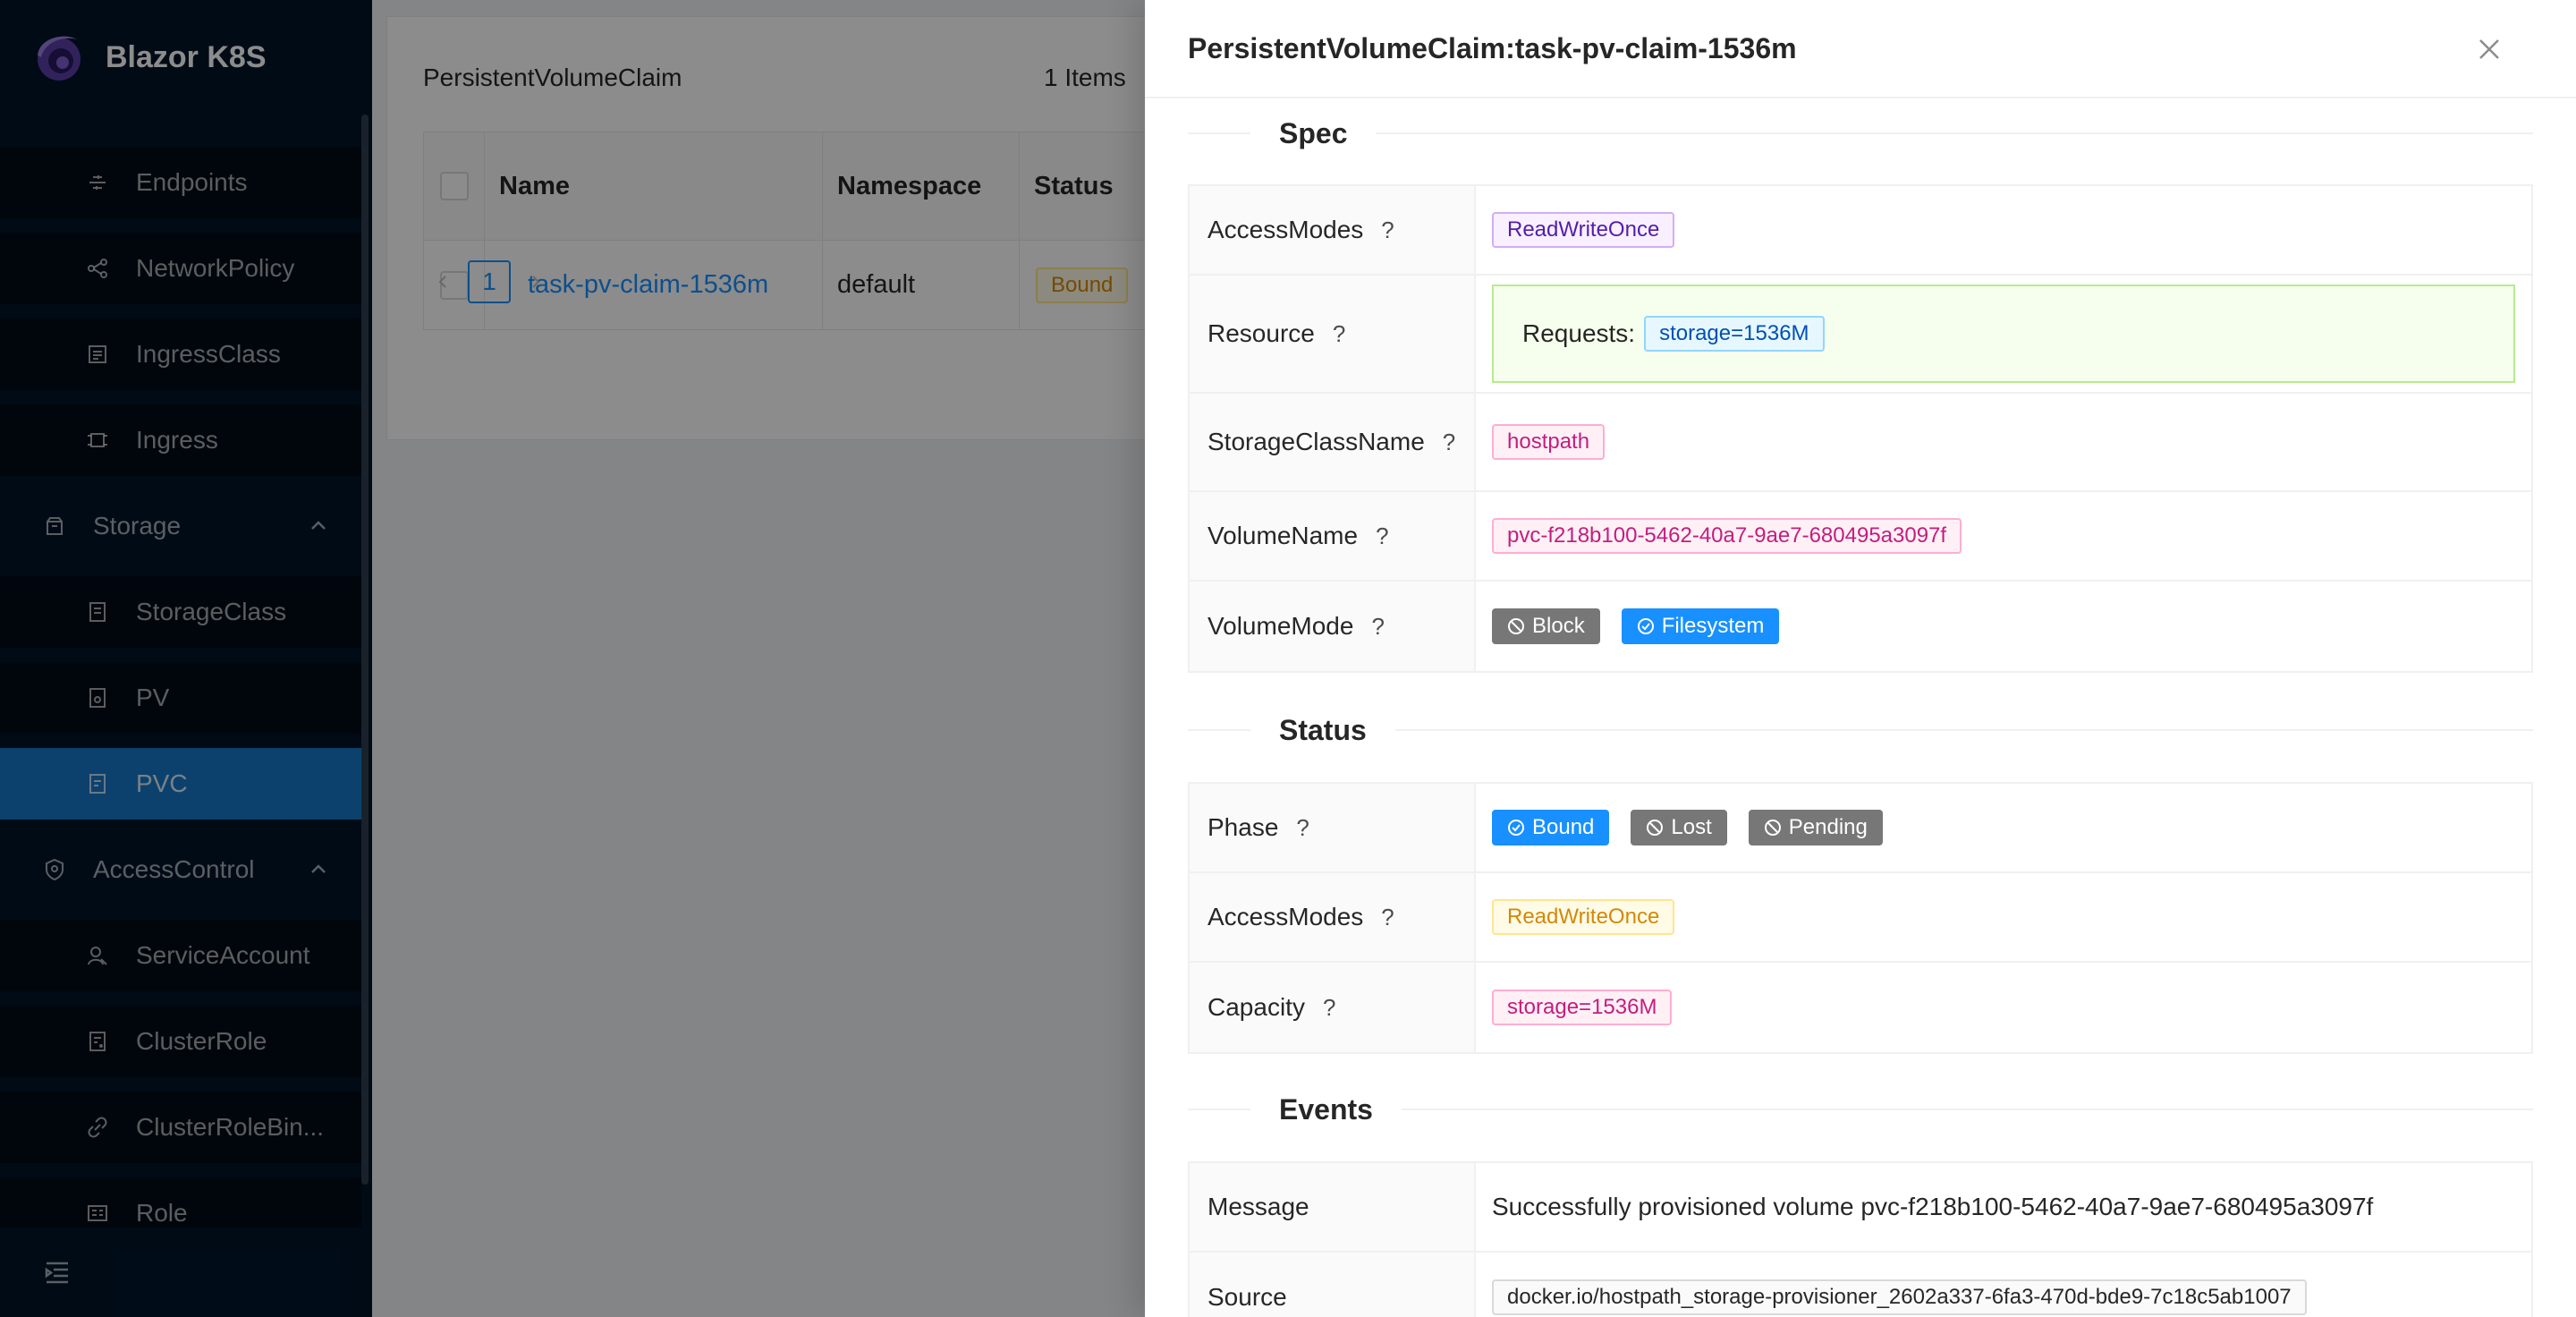  What do you see at coordinates (2003, 828) in the screenshot?
I see `status-phase-value: Bound Lost Pending` at bounding box center [2003, 828].